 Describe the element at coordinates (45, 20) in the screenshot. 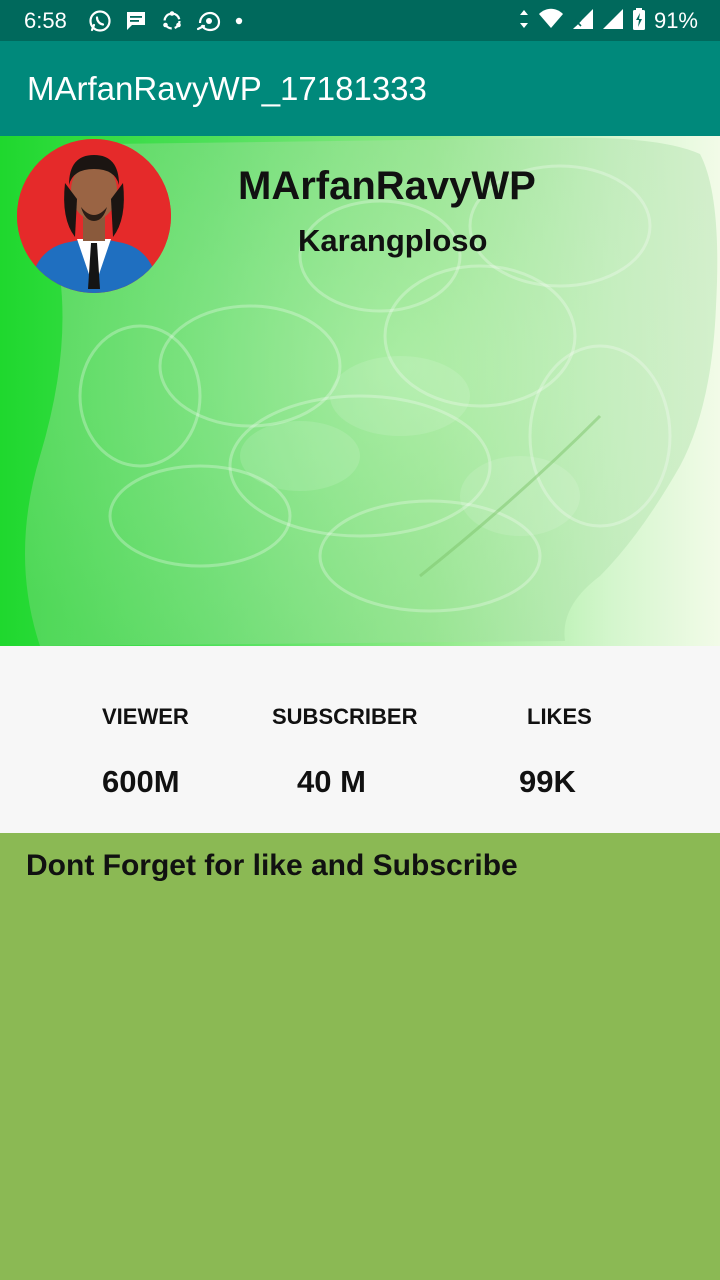

I see `status-time: 6:58` at that location.